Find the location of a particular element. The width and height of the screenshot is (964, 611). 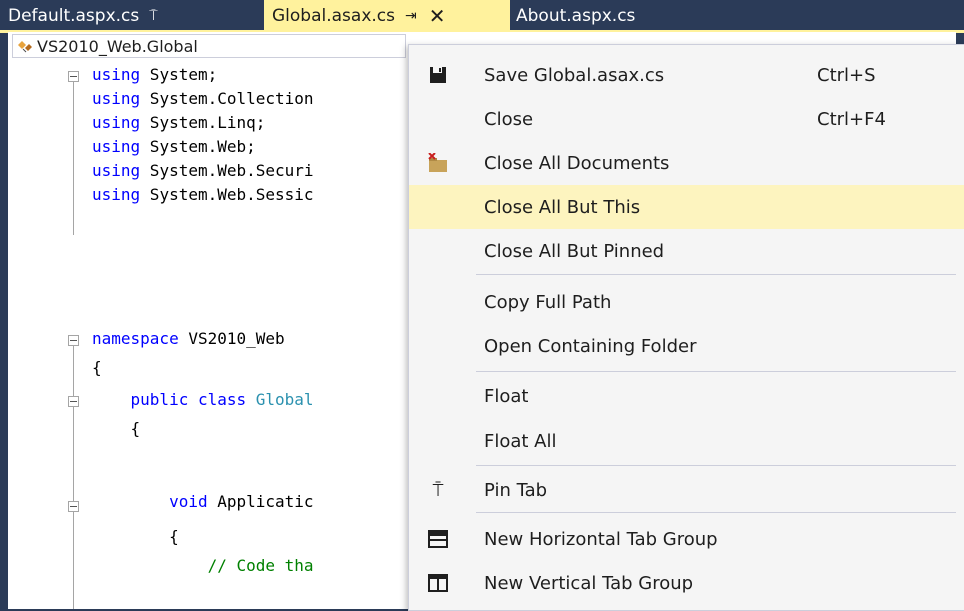

code-line: using System.Collection is located at coordinates (203, 98).